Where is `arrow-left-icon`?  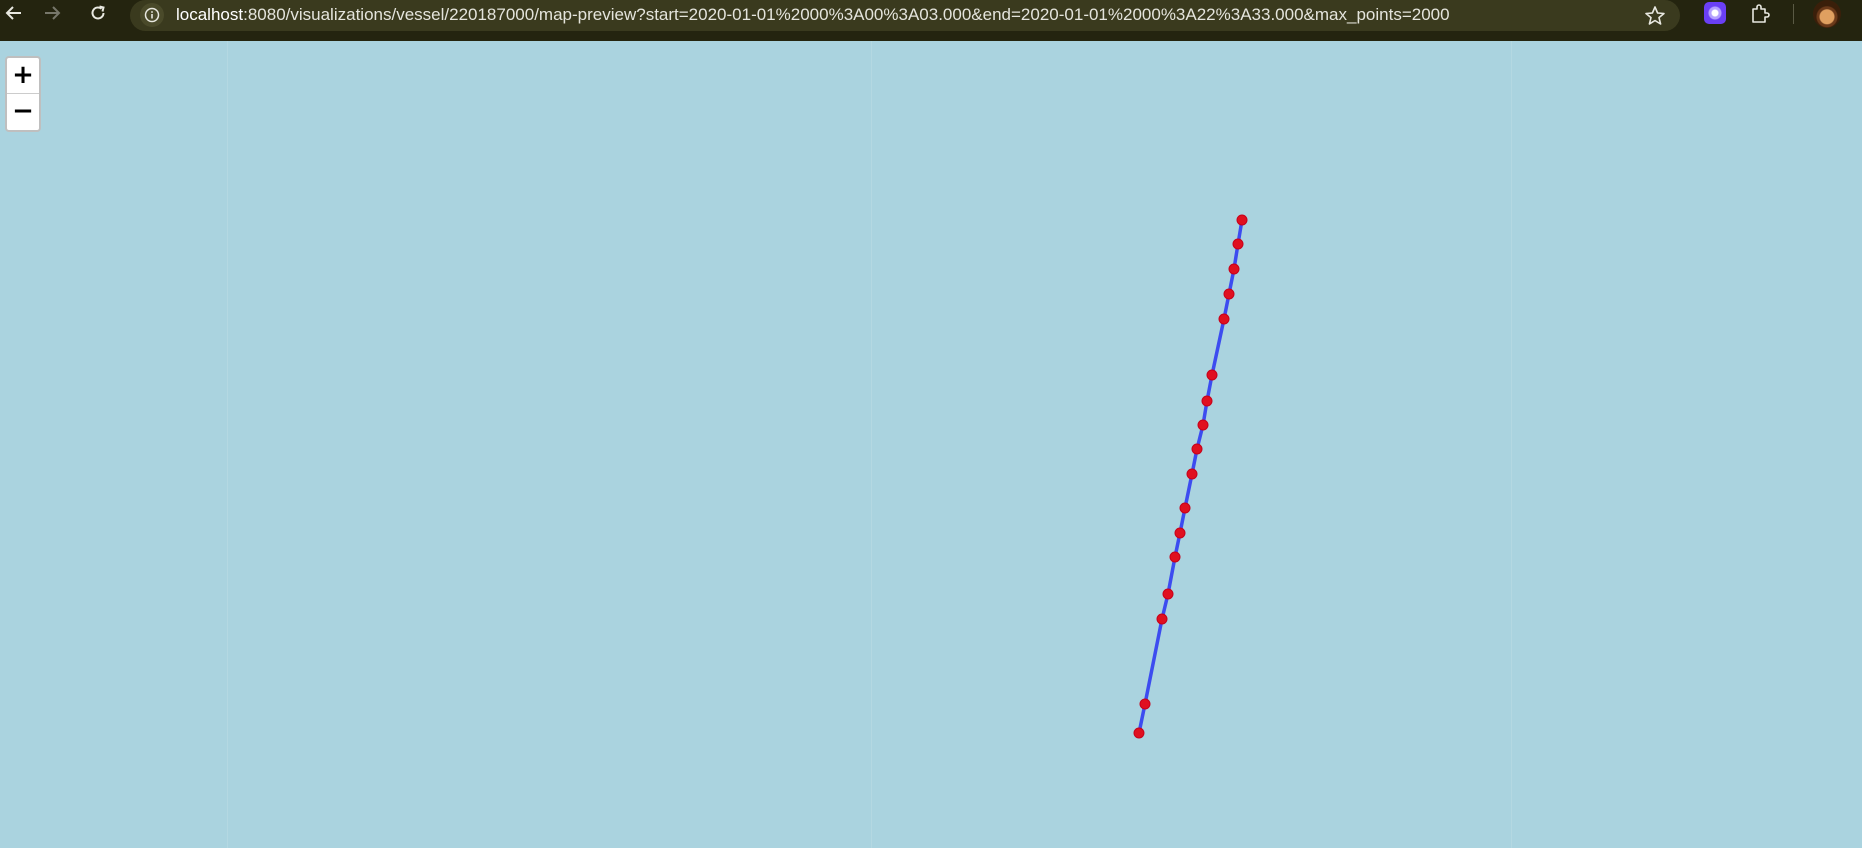 arrow-left-icon is located at coordinates (13, 13).